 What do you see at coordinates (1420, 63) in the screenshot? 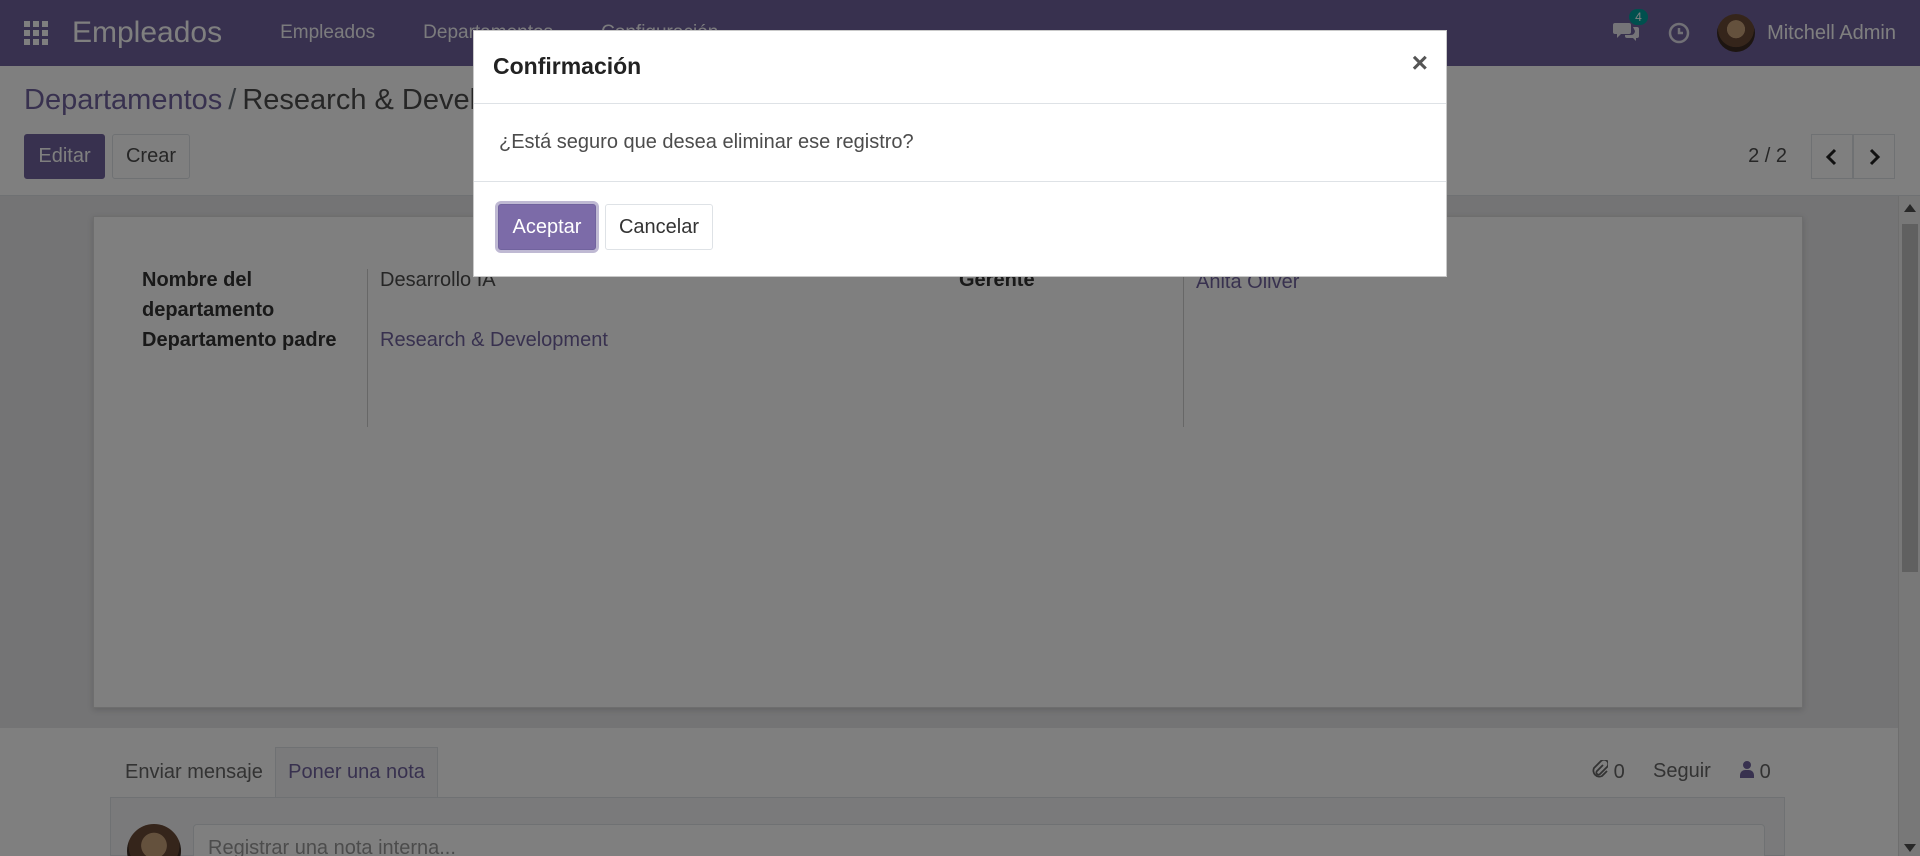
I see `close-icon: ×` at bounding box center [1420, 63].